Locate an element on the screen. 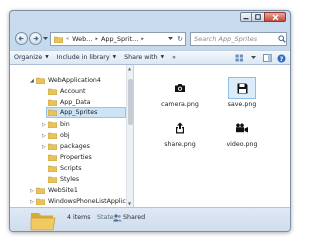 This screenshot has width=320, height=240. tree-item-properties: Properties is located at coordinates (70, 157).